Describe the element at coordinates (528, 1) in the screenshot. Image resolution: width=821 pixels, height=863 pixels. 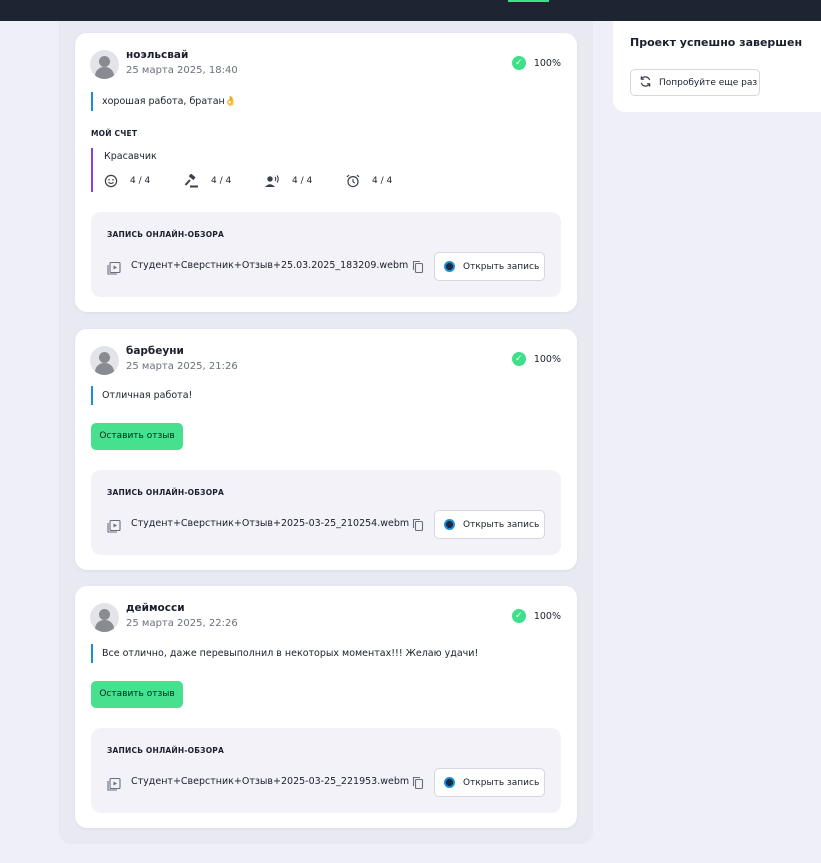
I see `active-tab-indicator` at that location.